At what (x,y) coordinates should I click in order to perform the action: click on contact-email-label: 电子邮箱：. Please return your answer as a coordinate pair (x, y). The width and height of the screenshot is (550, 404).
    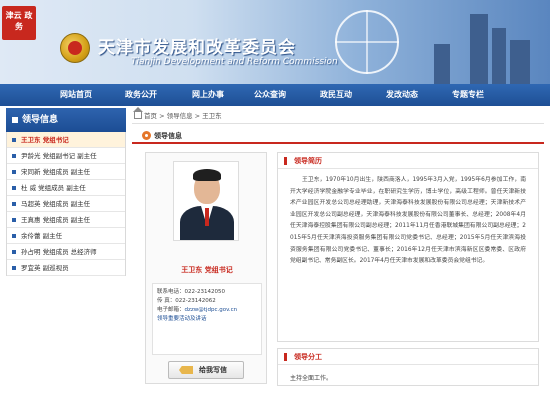
    Looking at the image, I should click on (171, 310).